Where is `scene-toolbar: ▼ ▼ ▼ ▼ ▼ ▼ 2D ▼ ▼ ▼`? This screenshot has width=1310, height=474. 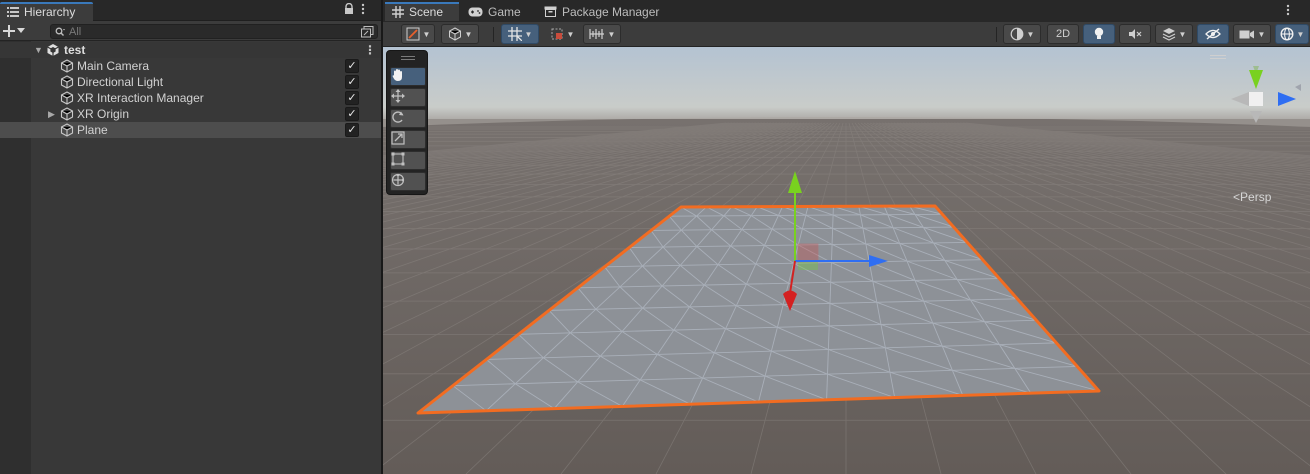 scene-toolbar: ▼ ▼ ▼ ▼ ▼ ▼ 2D ▼ ▼ ▼ is located at coordinates (846, 34).